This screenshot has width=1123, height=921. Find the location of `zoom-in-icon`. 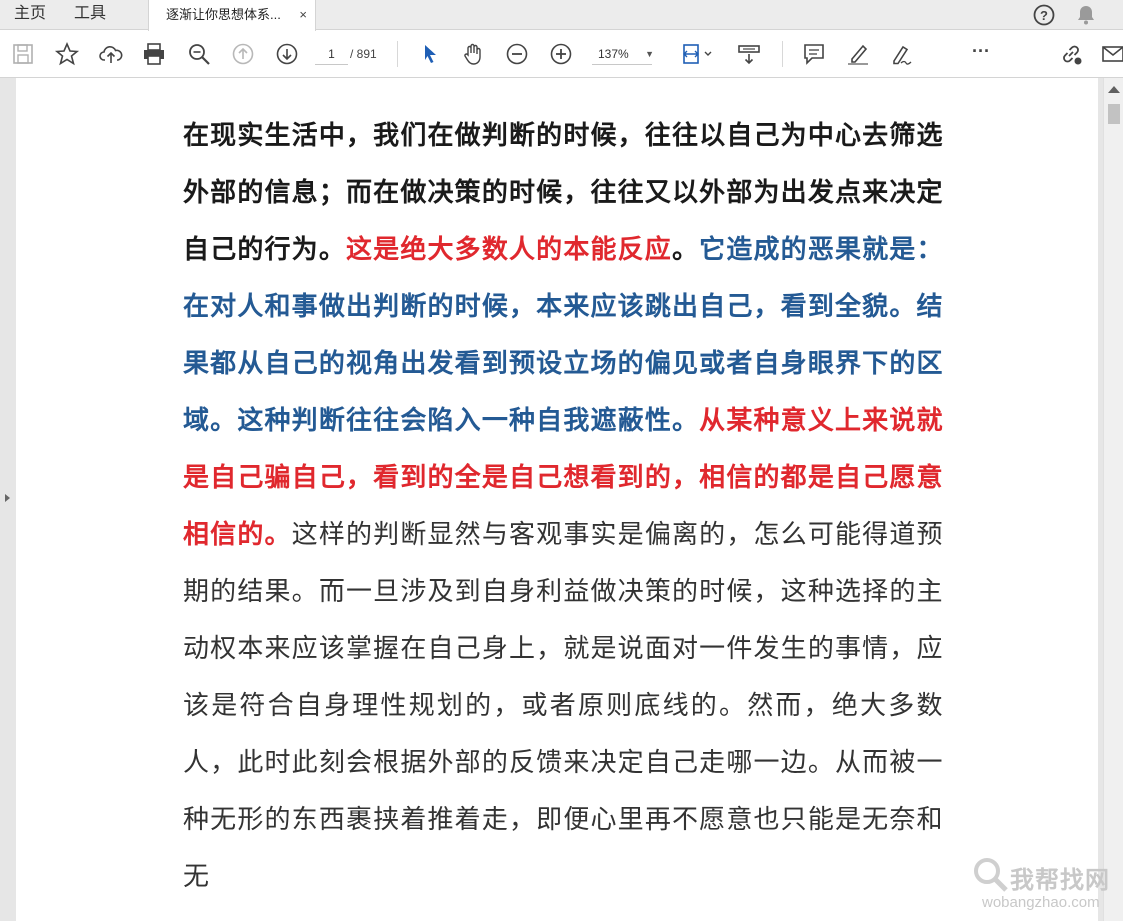

zoom-in-icon is located at coordinates (561, 54).